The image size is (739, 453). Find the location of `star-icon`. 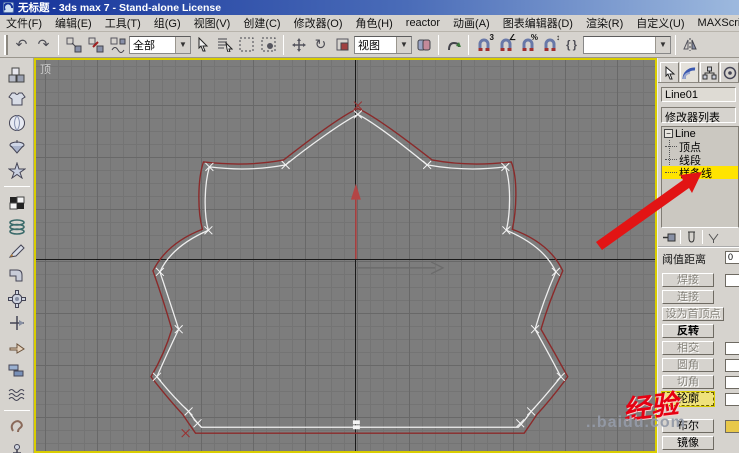

star-icon is located at coordinates (17, 170).